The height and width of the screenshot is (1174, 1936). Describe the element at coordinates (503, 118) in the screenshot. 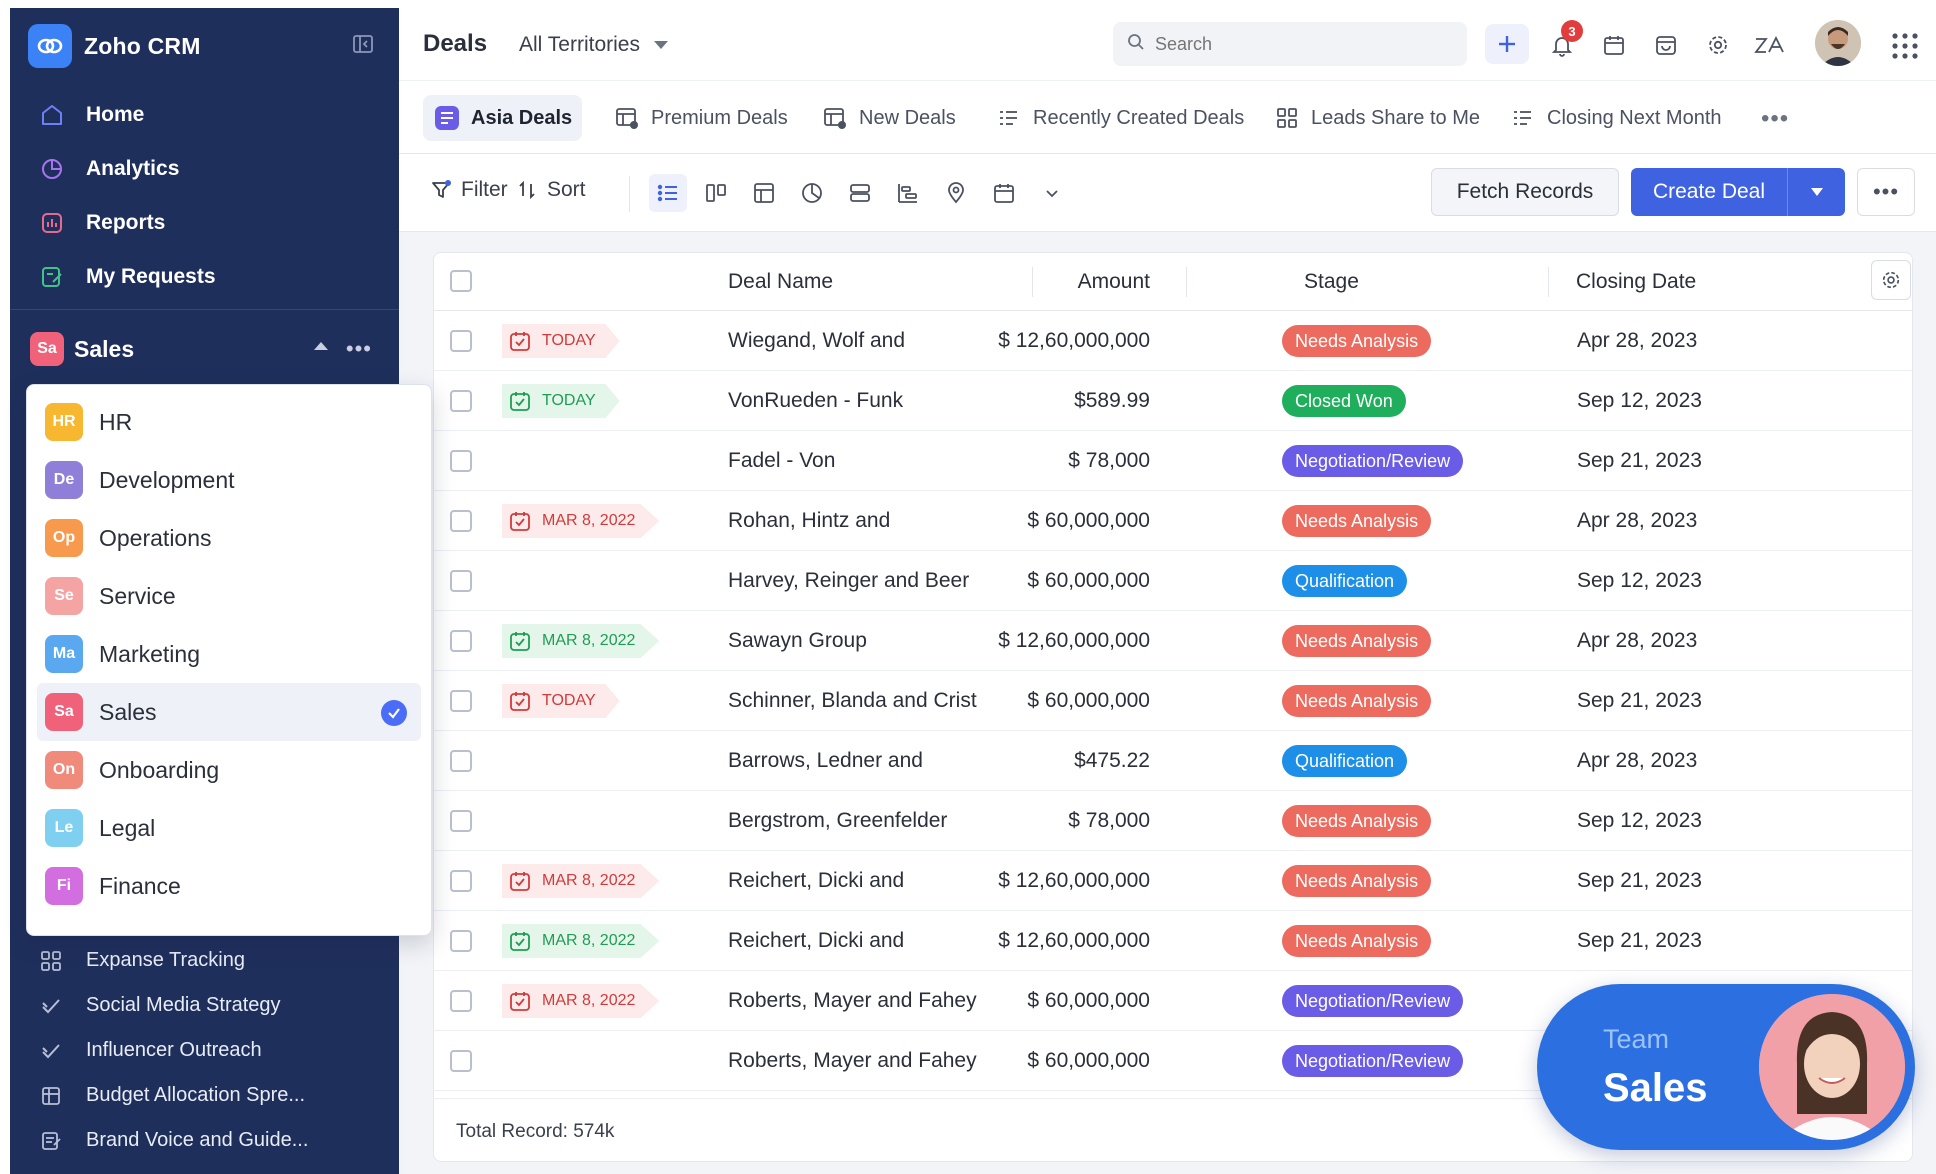

I see `tab-asia-deals: Asia Deals` at that location.